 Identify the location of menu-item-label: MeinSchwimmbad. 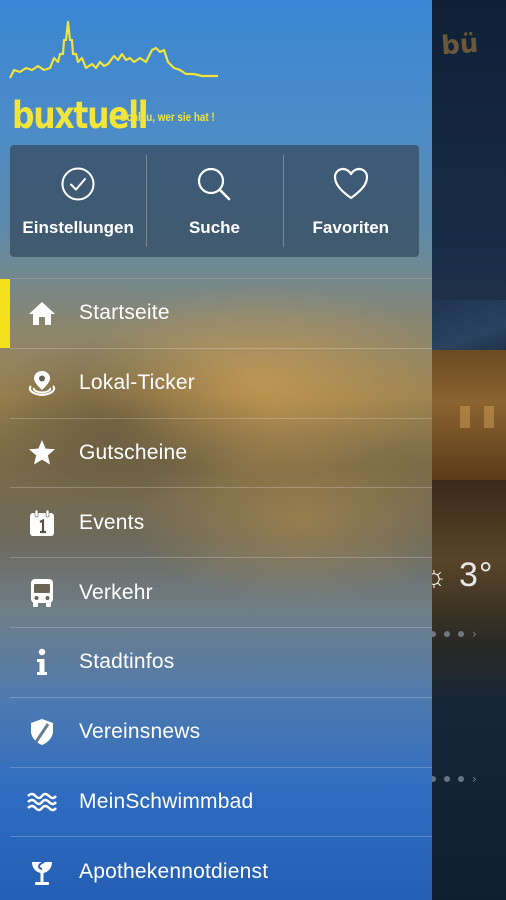
(166, 801).